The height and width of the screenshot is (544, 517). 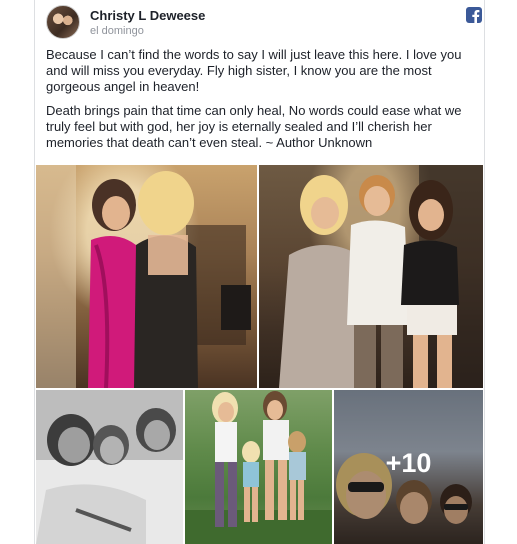 I want to click on facebook-icon, so click(x=474, y=15).